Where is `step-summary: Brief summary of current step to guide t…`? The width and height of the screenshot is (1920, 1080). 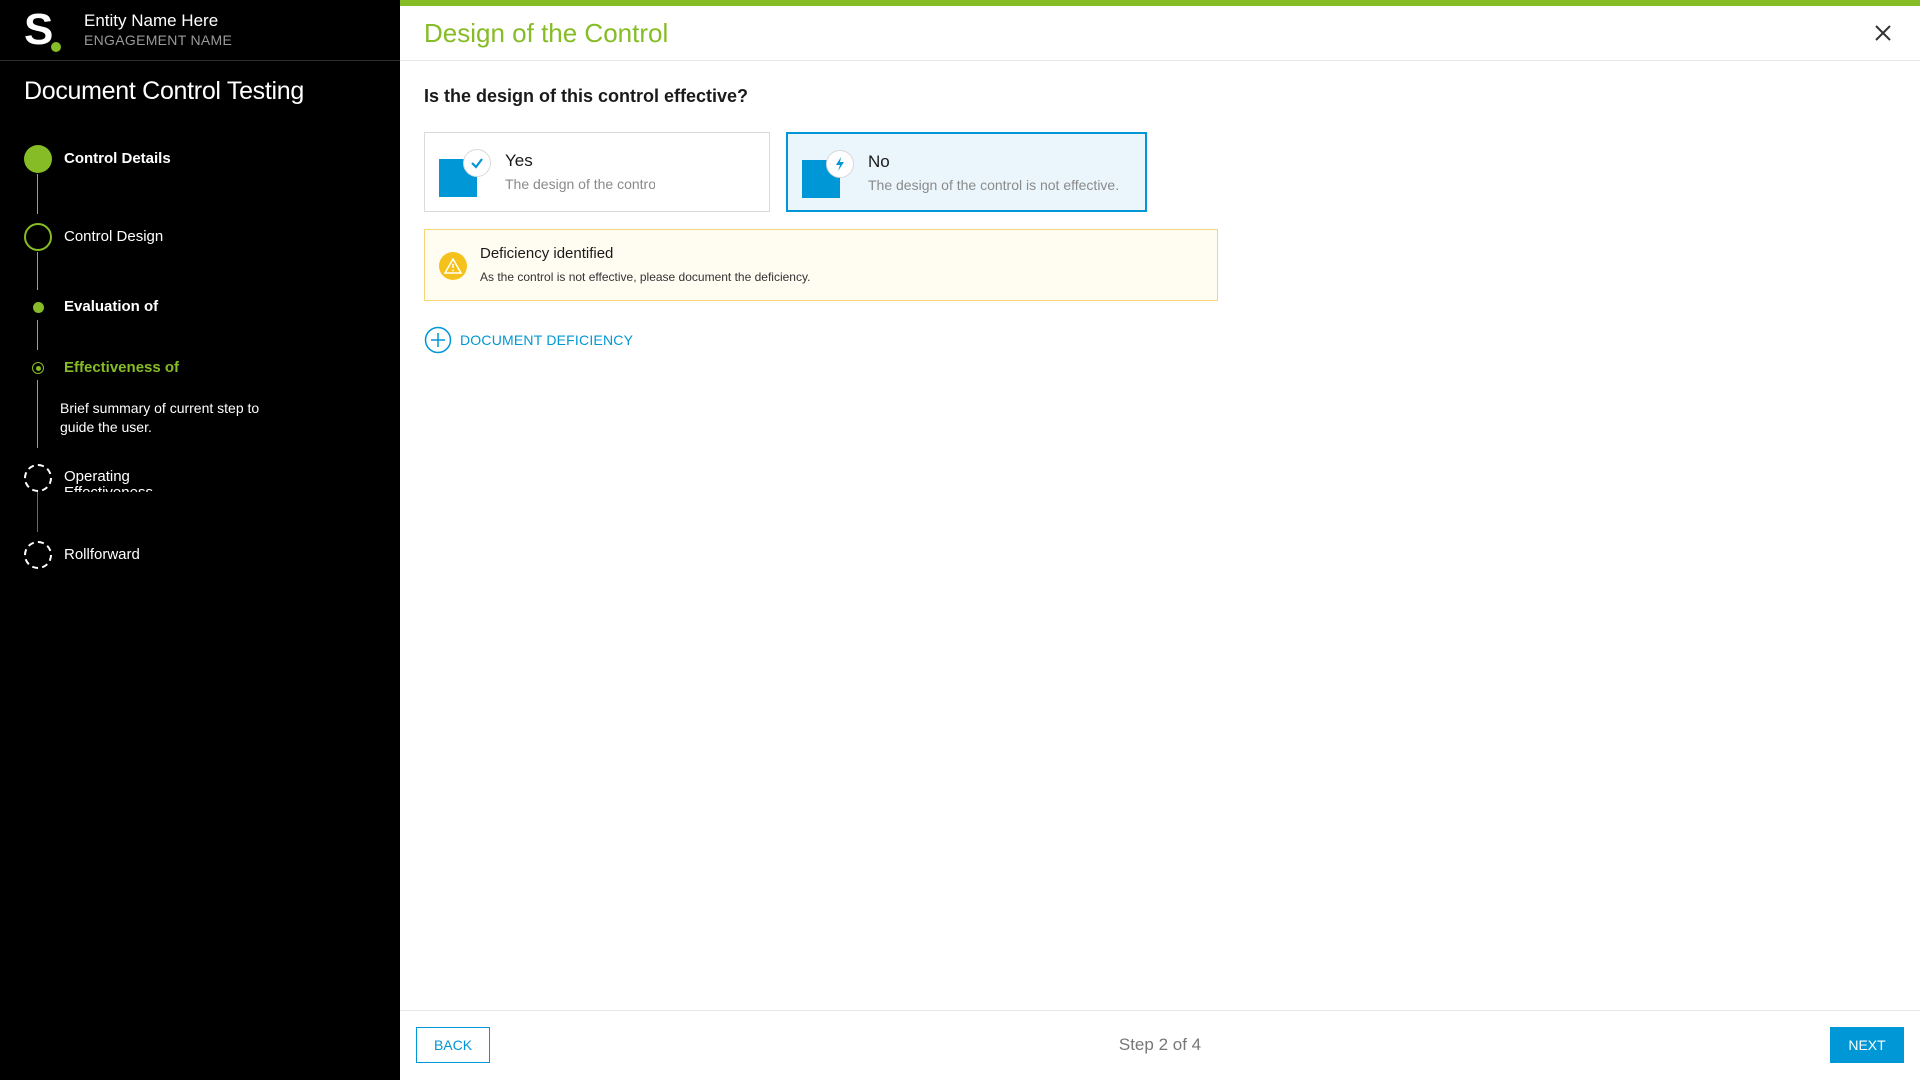 step-summary: Brief summary of current step to guide t… is located at coordinates (160, 417).